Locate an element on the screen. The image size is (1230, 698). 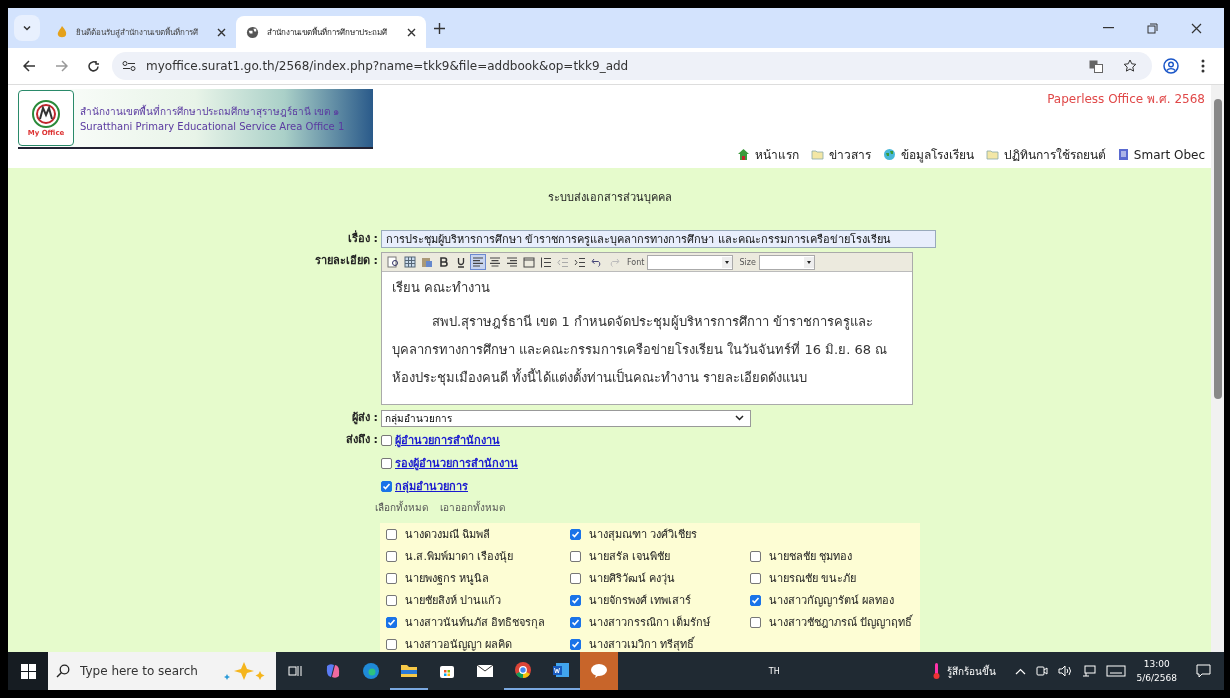
browser-tab: ยินดีต้อนรับสู่สำนักงานเขตพื้นที่การศึ is located at coordinates (141, 32).